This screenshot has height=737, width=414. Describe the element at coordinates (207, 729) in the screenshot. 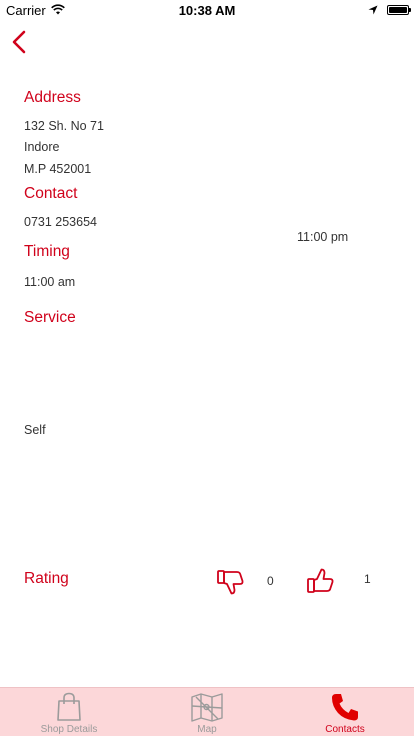

I see `tab-label: Map` at that location.